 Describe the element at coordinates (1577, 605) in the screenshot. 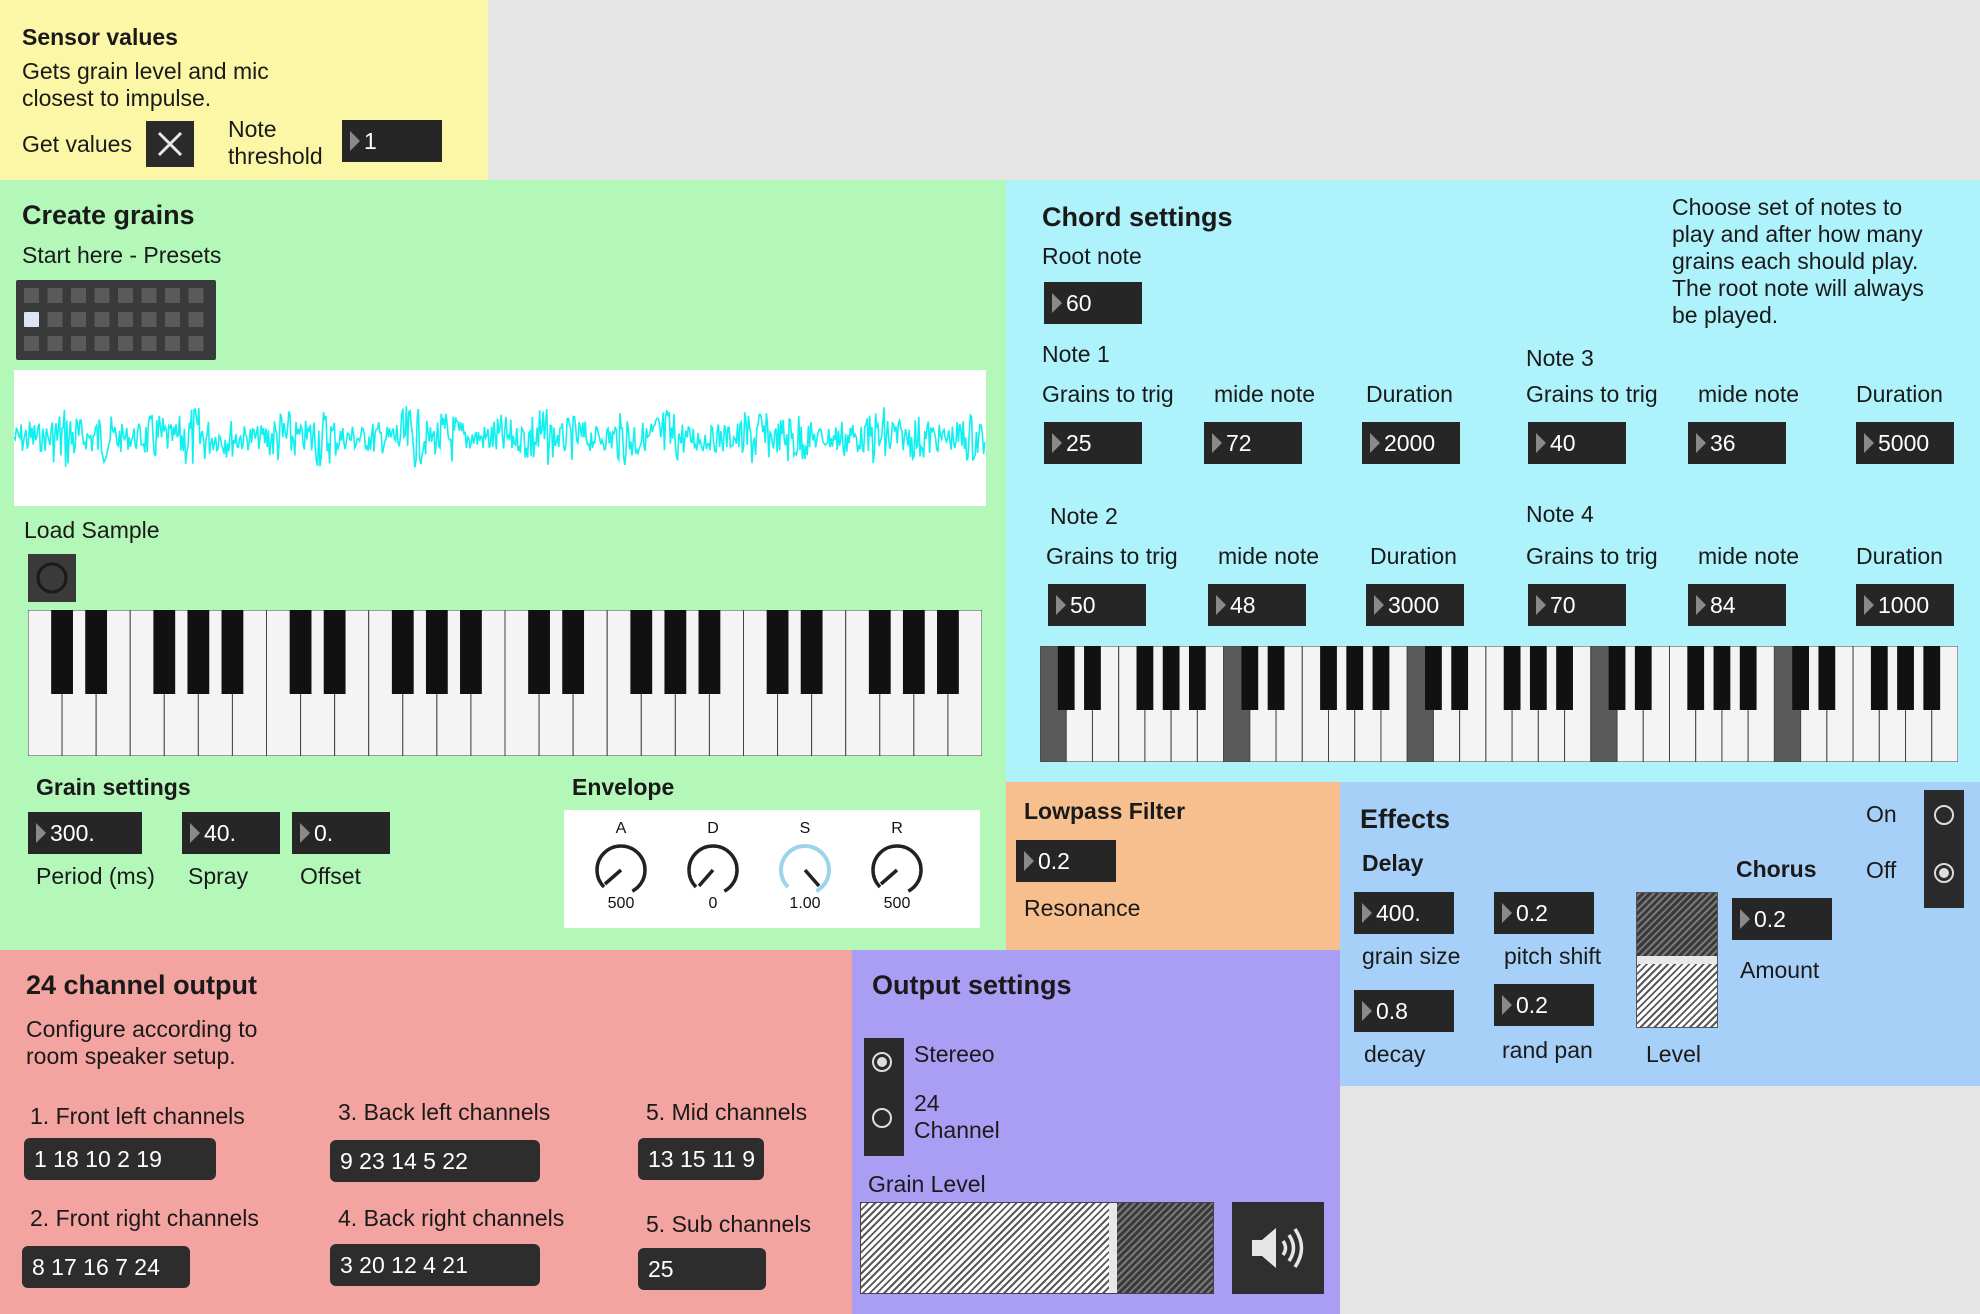

I see `note4-grains-number: 70` at that location.